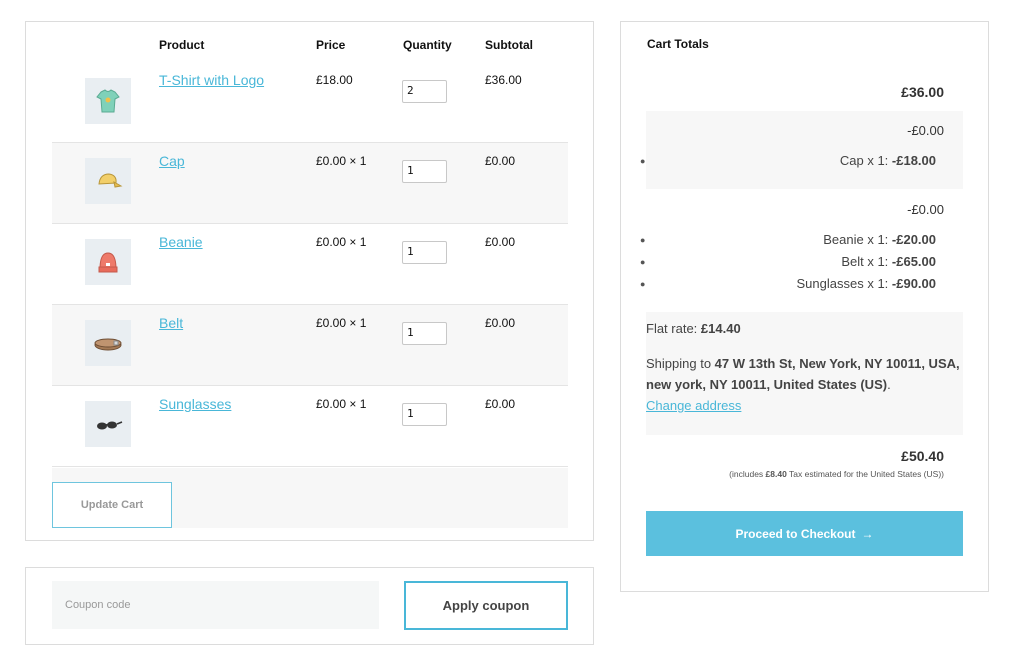  Describe the element at coordinates (112, 505) in the screenshot. I see `update-cart-button: Update Cart` at that location.